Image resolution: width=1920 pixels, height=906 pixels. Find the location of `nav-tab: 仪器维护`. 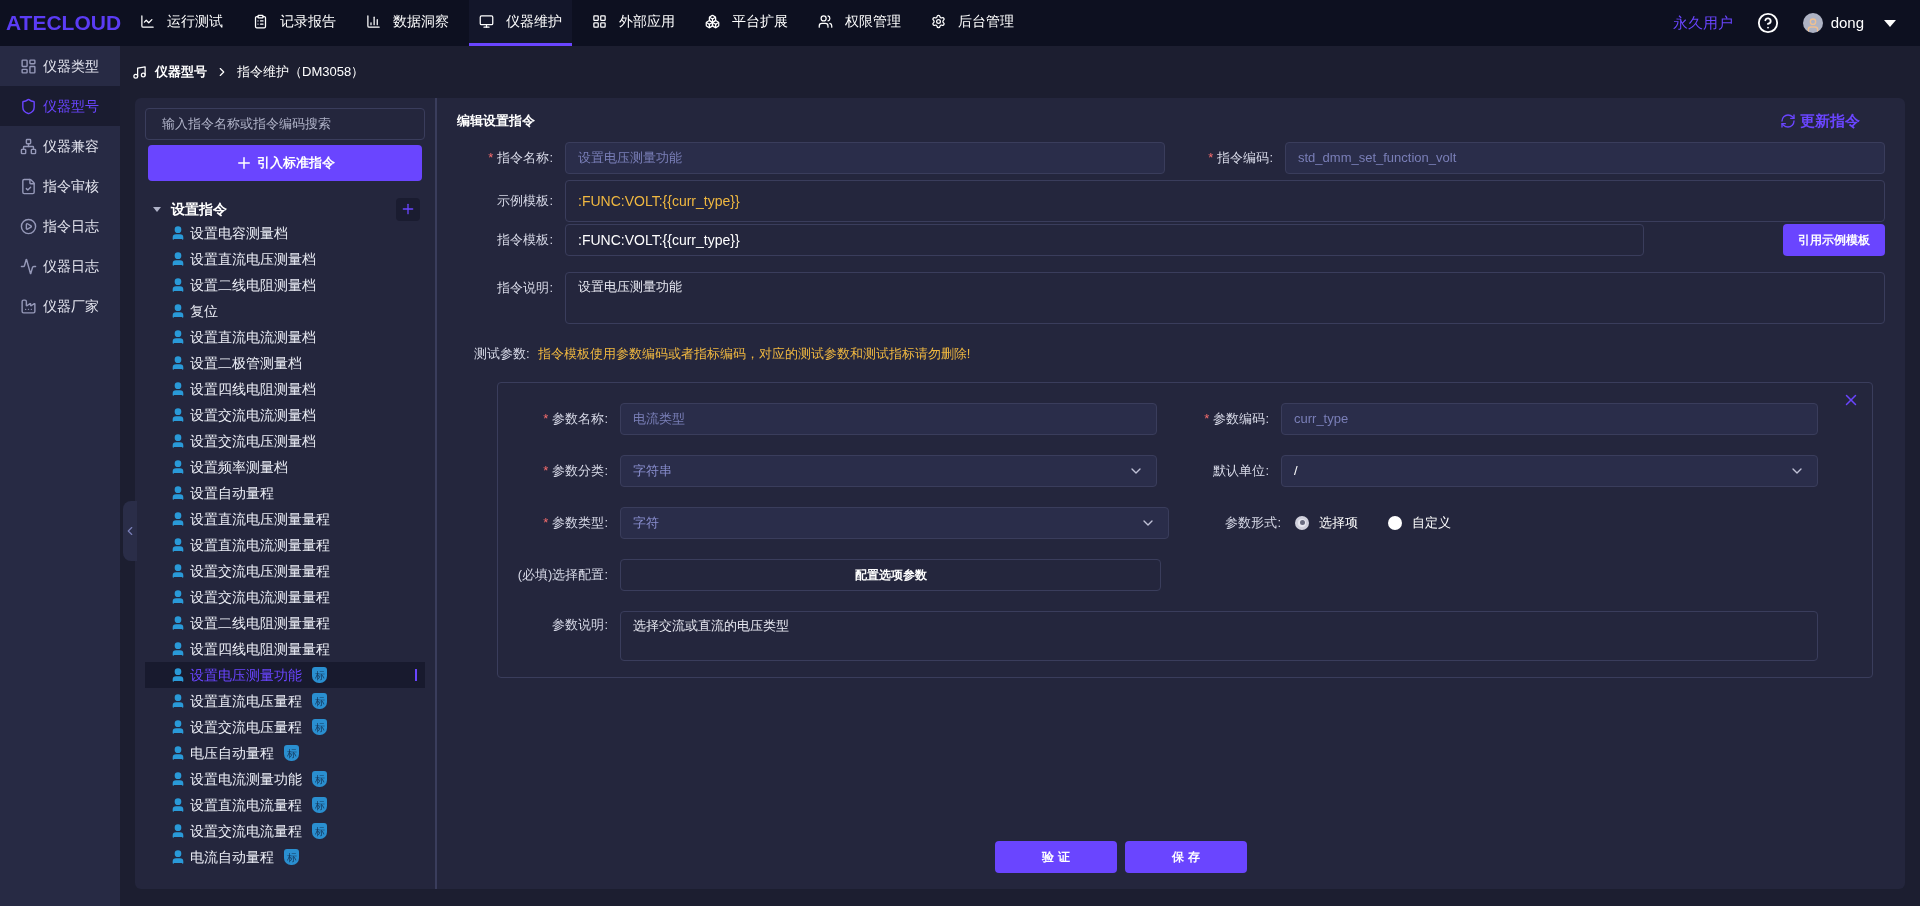

nav-tab: 仪器维护 is located at coordinates (520, 23).